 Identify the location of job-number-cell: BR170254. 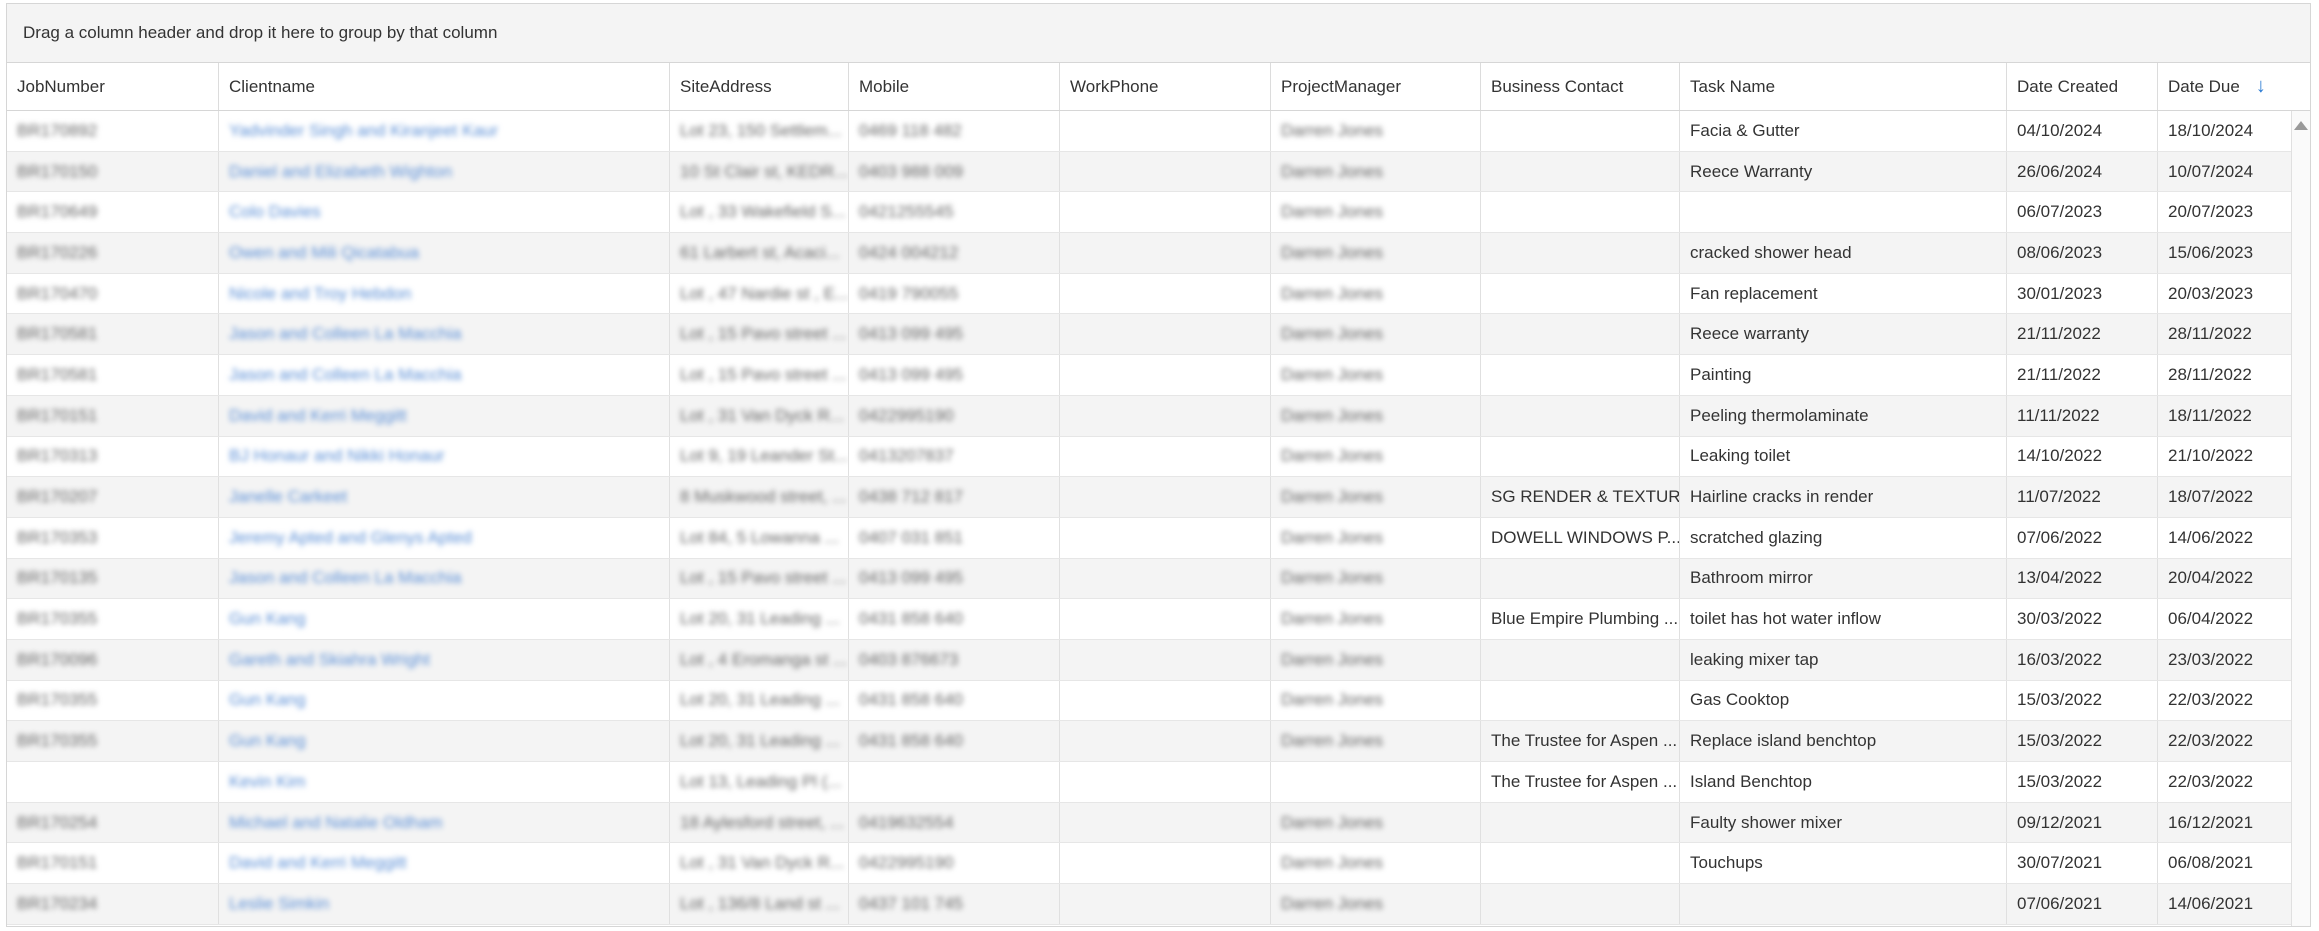
(113, 822).